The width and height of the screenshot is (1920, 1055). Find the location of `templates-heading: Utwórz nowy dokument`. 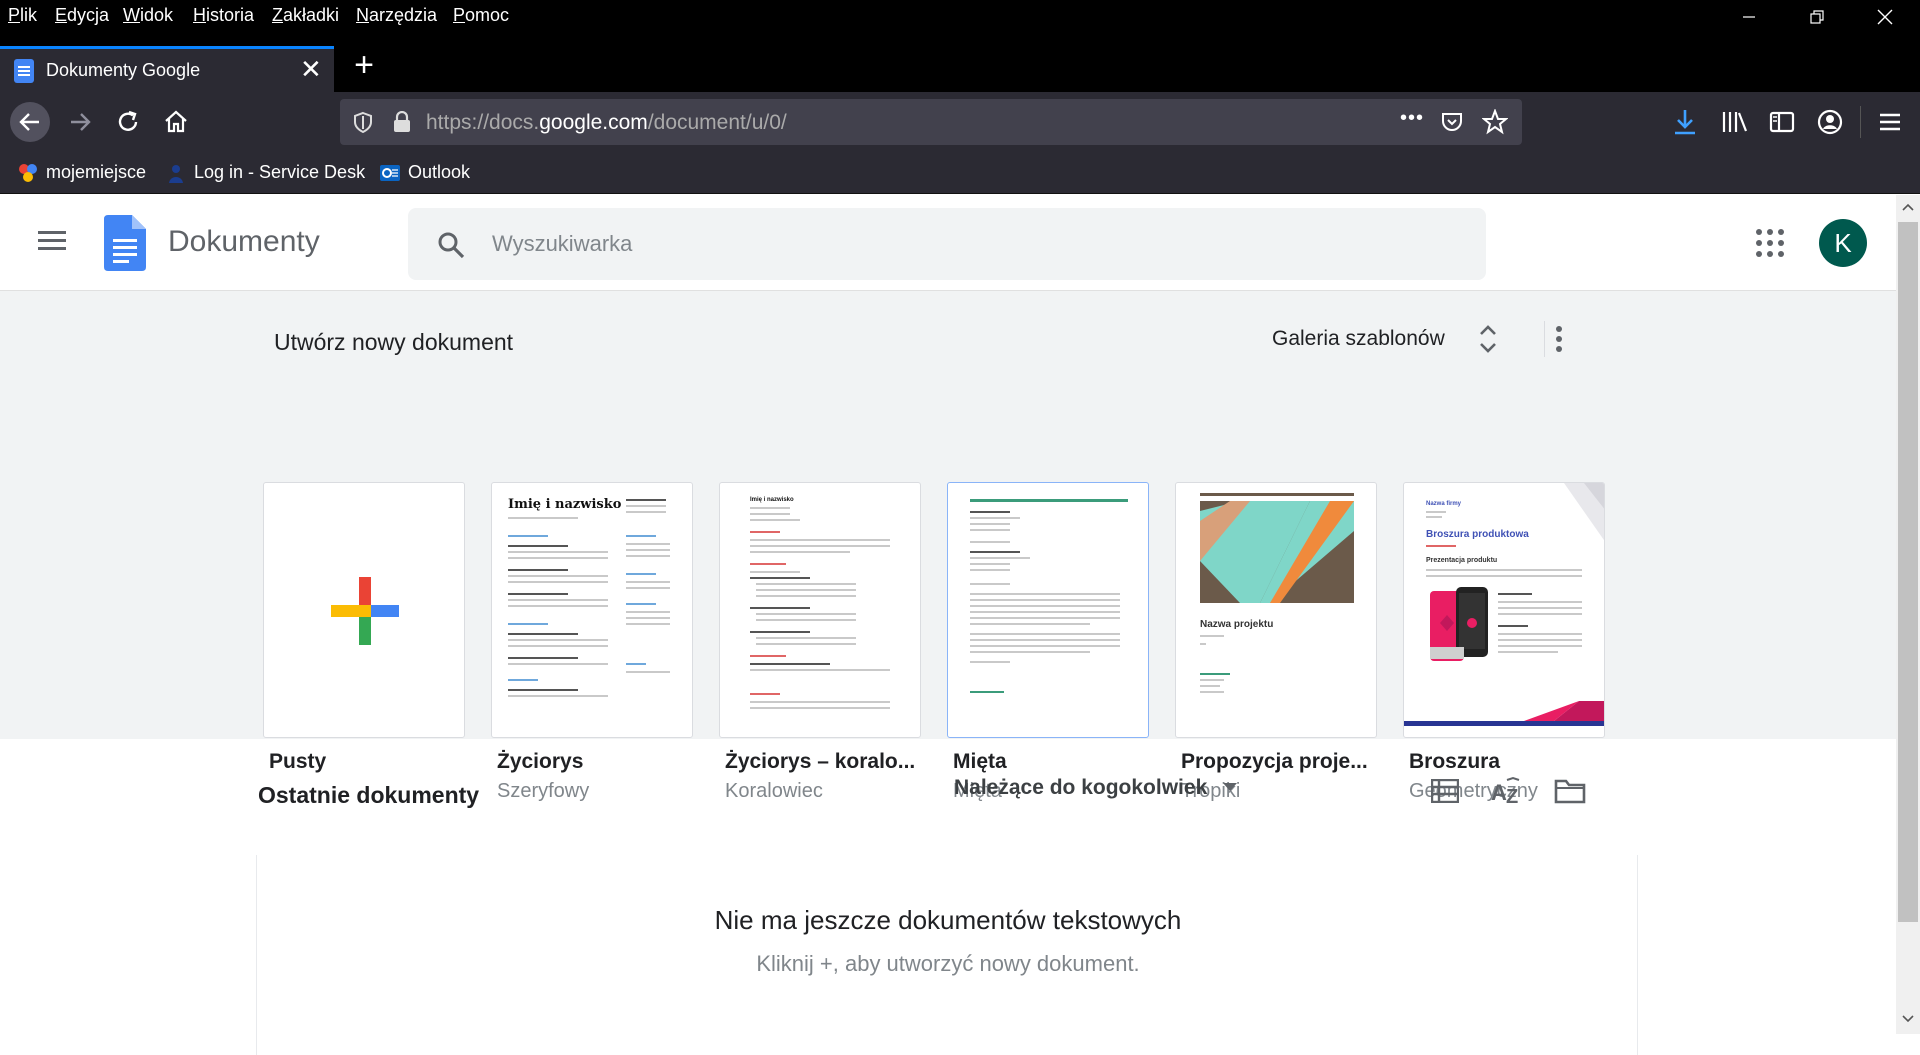

templates-heading: Utwórz nowy dokument is located at coordinates (394, 342).